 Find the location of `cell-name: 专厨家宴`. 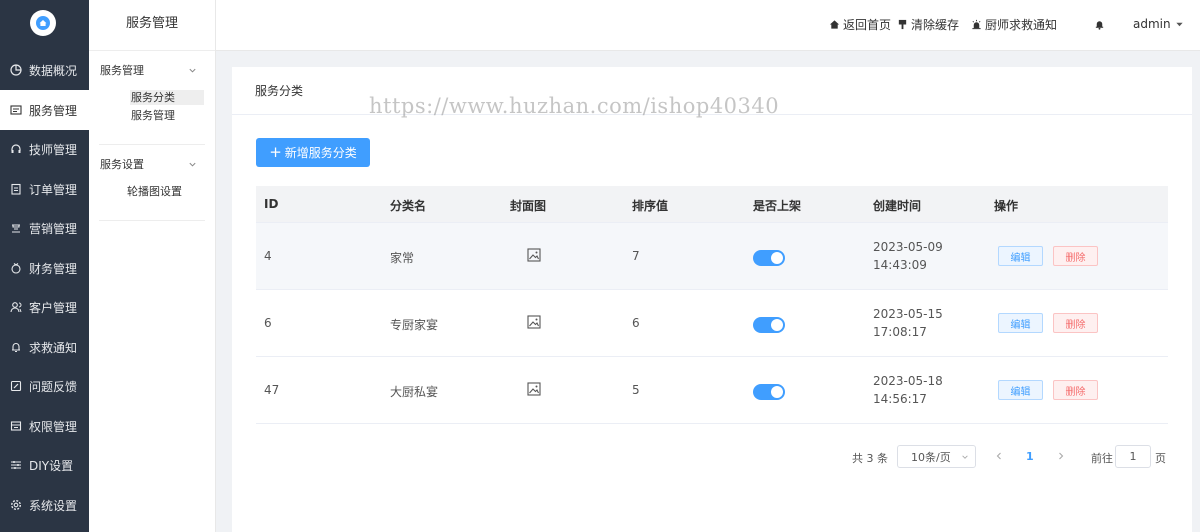

cell-name: 专厨家宴 is located at coordinates (414, 325).